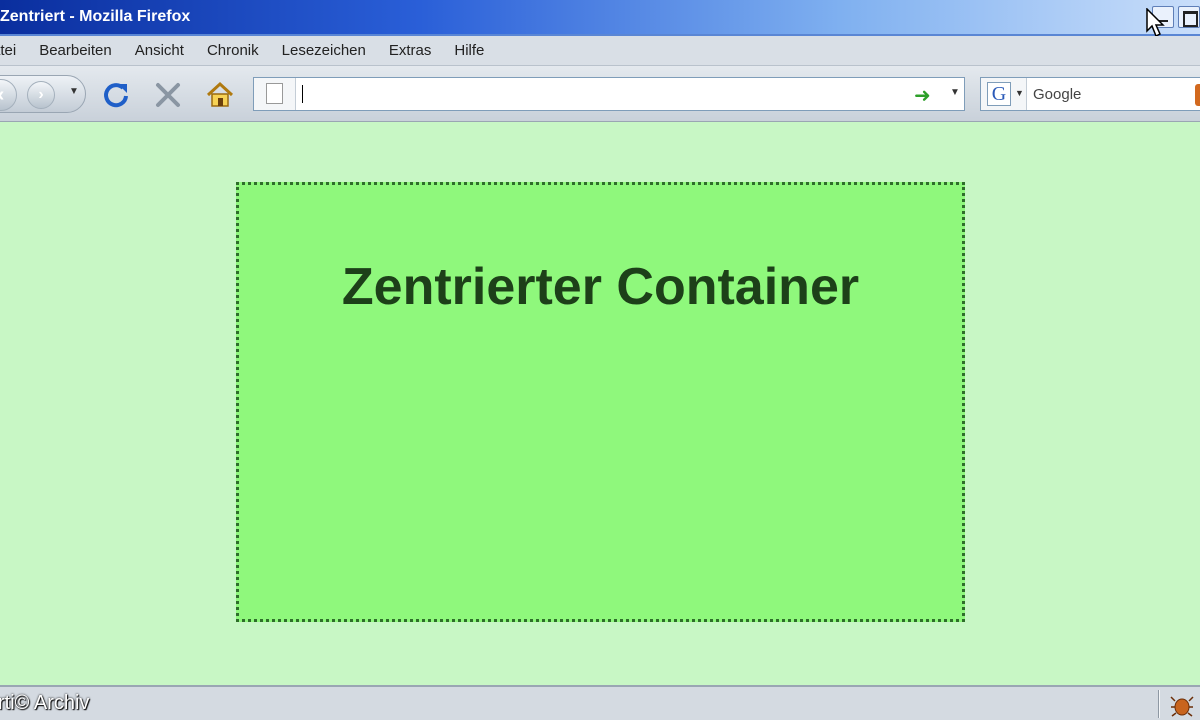 The height and width of the screenshot is (720, 1200). I want to click on home-icon, so click(220, 95).